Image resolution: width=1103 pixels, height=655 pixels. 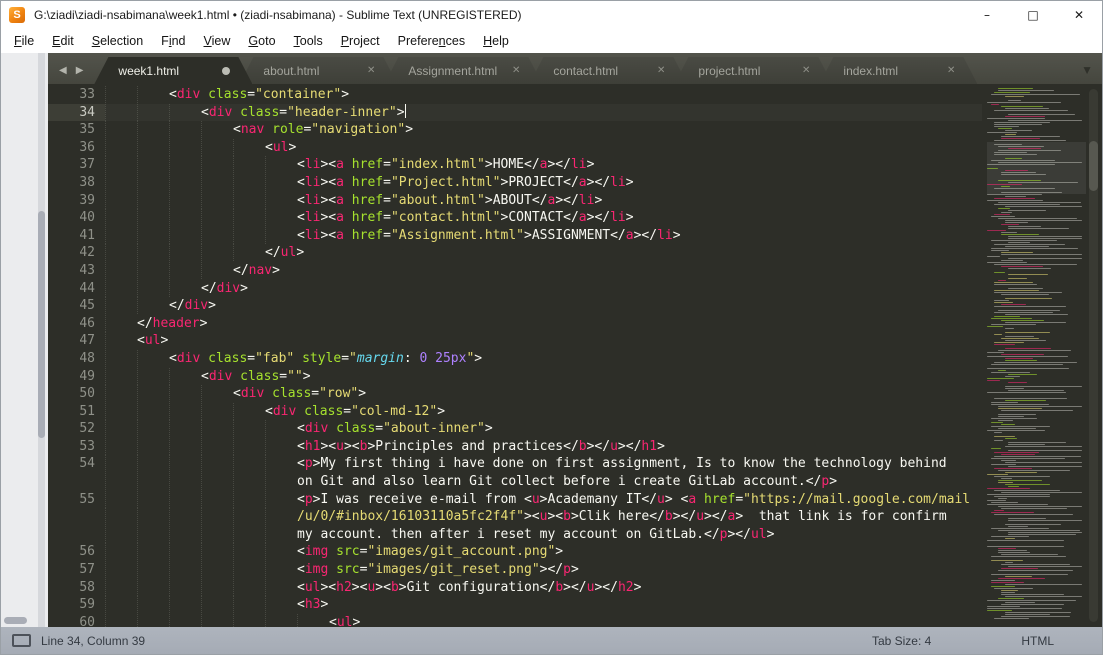 What do you see at coordinates (63, 70) in the screenshot?
I see `back-arrow-icon: ◀` at bounding box center [63, 70].